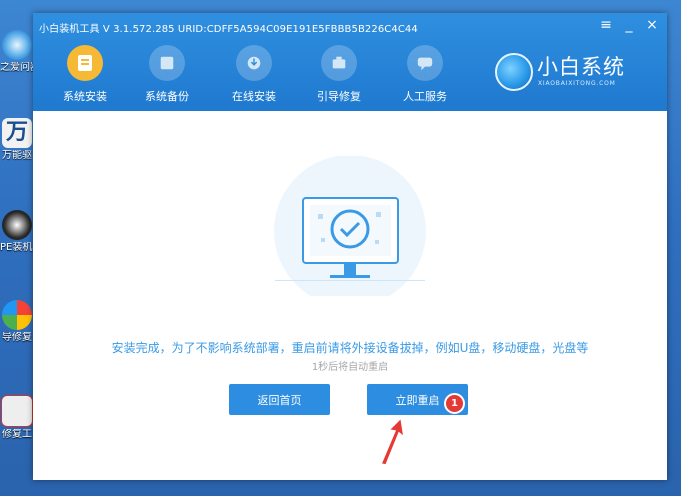 This screenshot has width=681, height=496. I want to click on install-complete-illustration, so click(350, 226).